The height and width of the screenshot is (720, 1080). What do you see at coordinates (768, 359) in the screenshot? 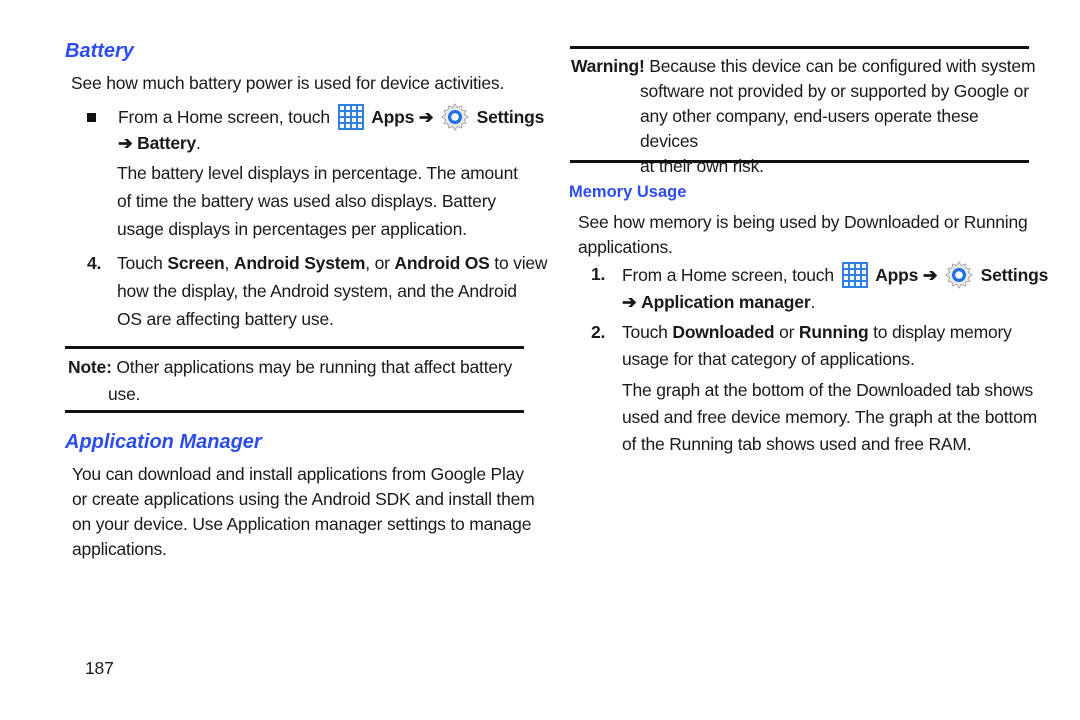
I see `step2-line2: usage for that category of applications.` at bounding box center [768, 359].